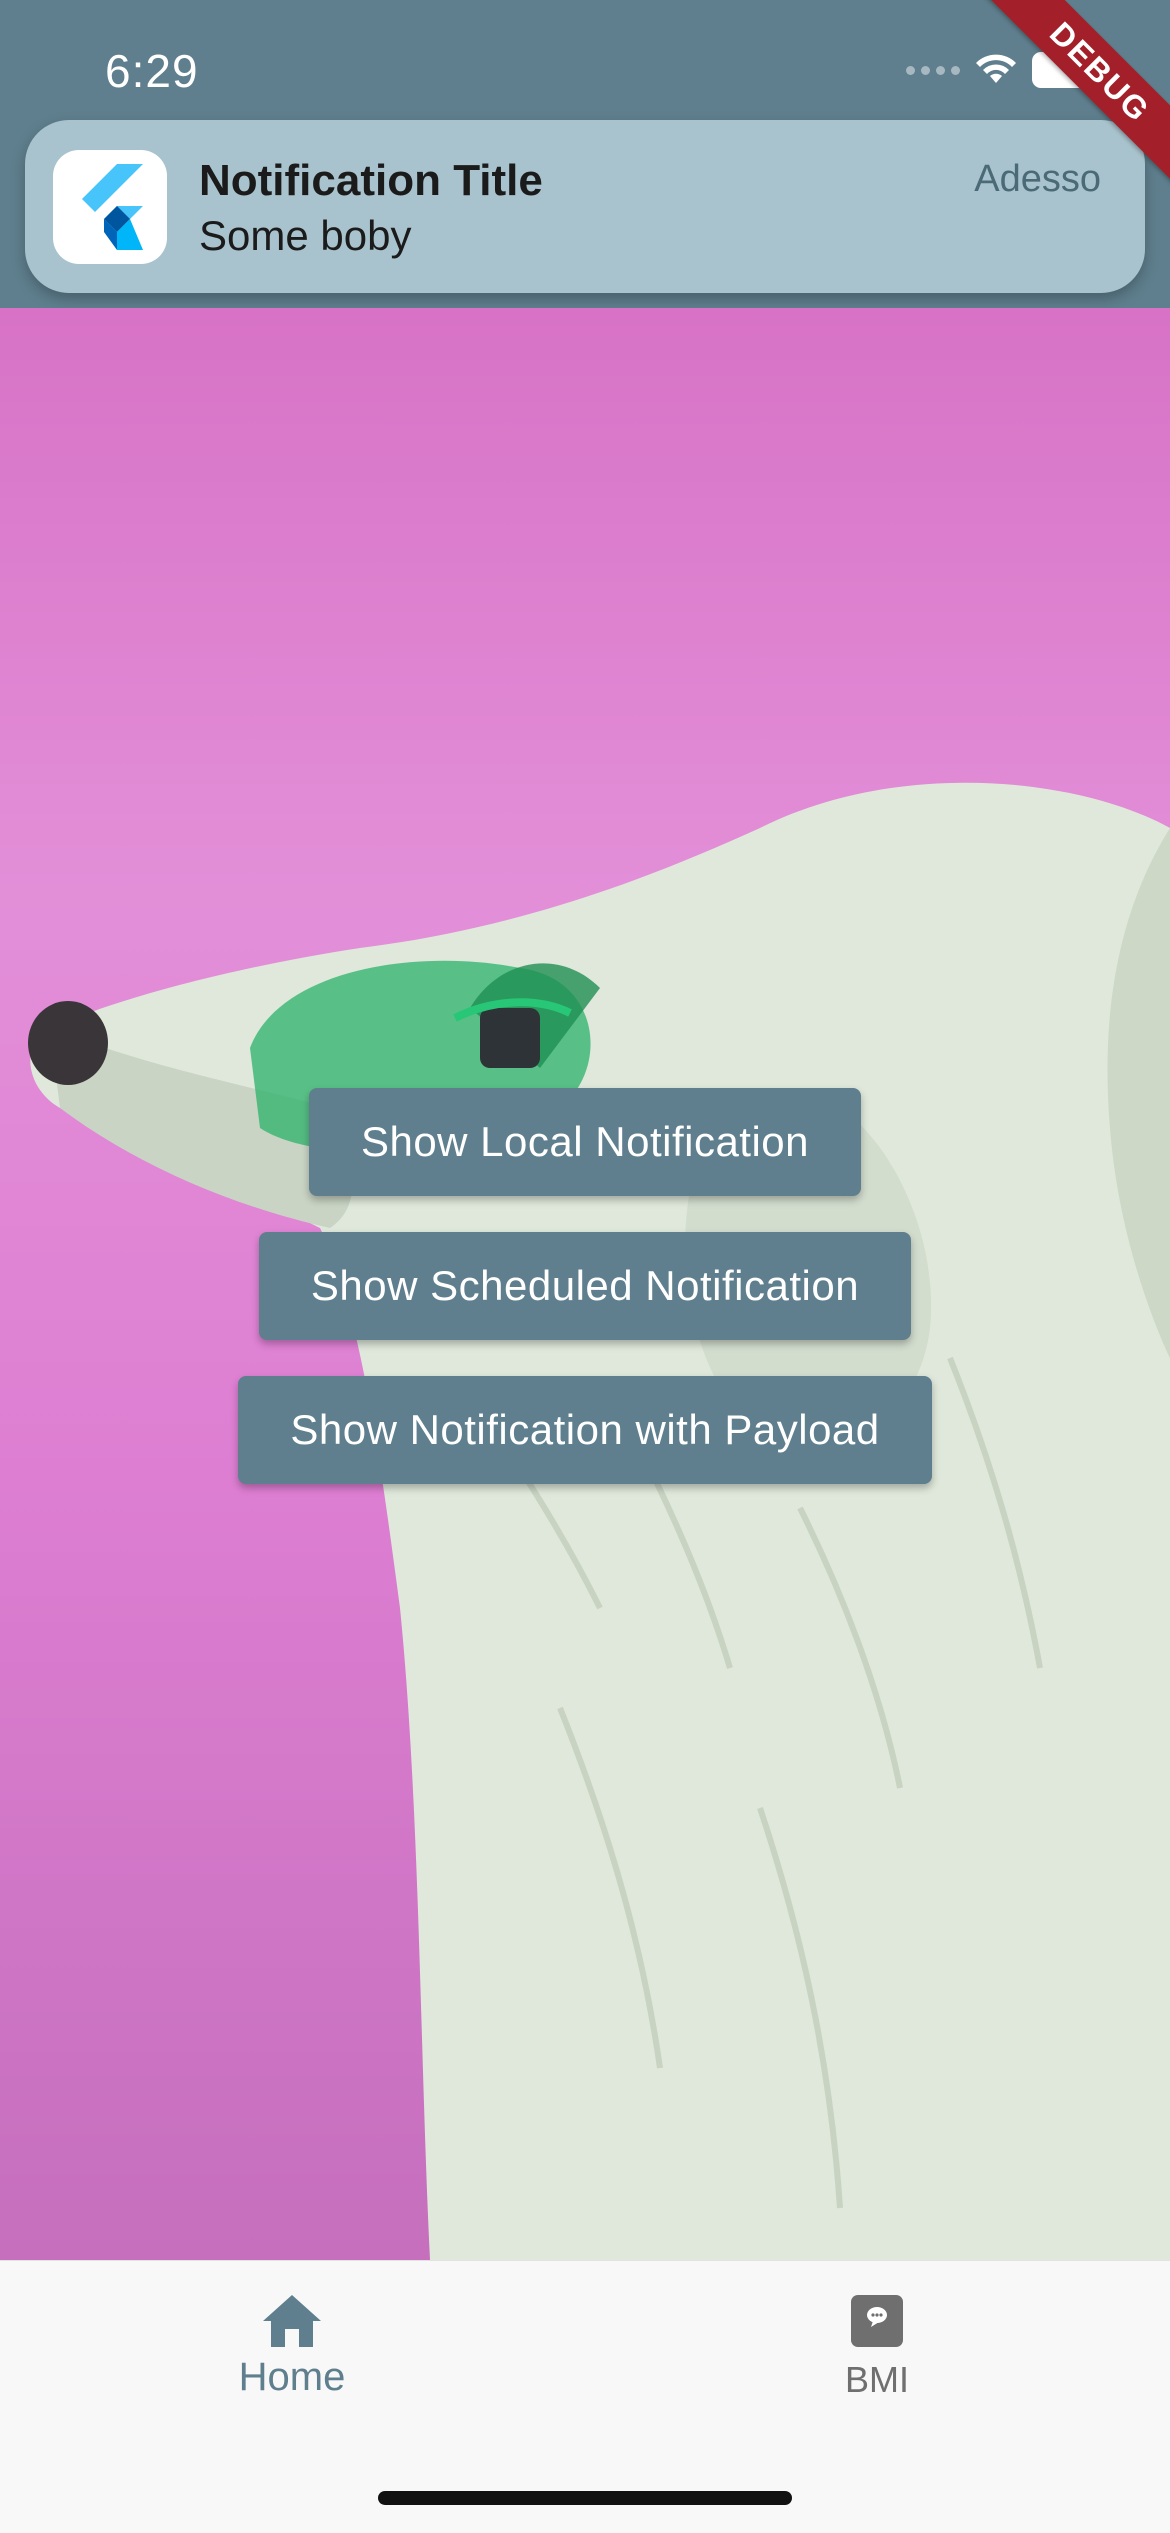 The image size is (1170, 2533). Describe the element at coordinates (876, 2379) in the screenshot. I see `nav-label-bmi: BMI` at that location.